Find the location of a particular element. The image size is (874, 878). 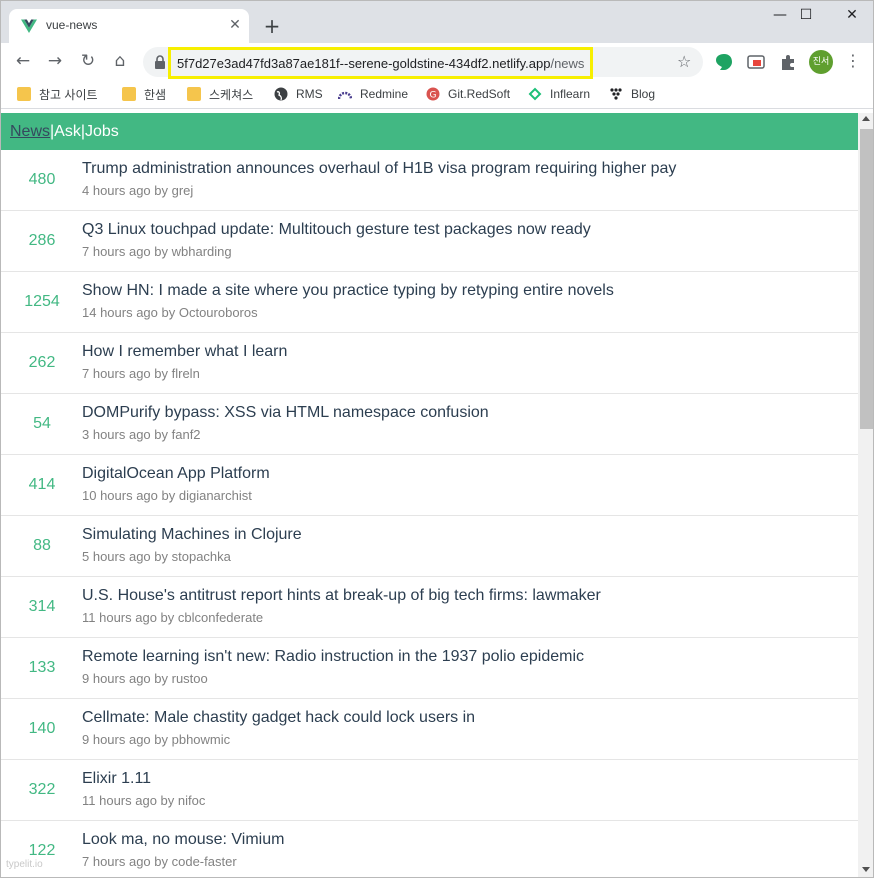

bookmark-item: 참고 사이트 is located at coordinates (57, 94).